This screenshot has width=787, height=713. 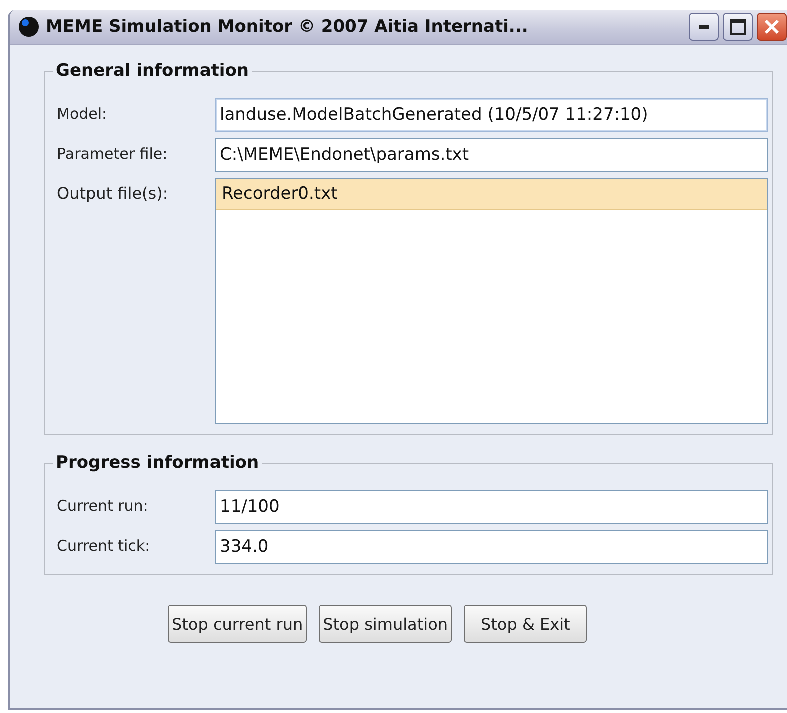 What do you see at coordinates (113, 194) in the screenshot?
I see `field-label: Output file(s):` at bounding box center [113, 194].